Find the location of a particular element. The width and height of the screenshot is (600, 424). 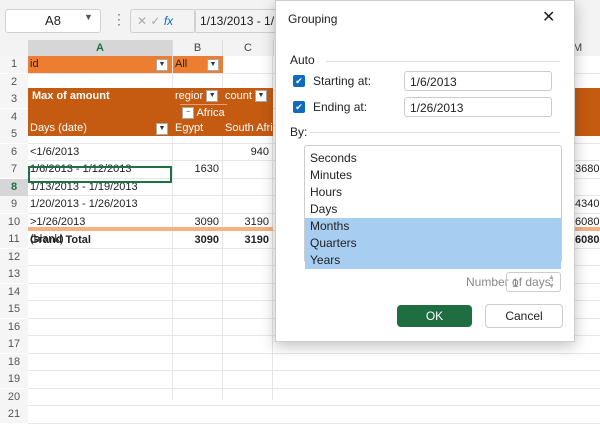

column-header-b: B is located at coordinates (198, 48).